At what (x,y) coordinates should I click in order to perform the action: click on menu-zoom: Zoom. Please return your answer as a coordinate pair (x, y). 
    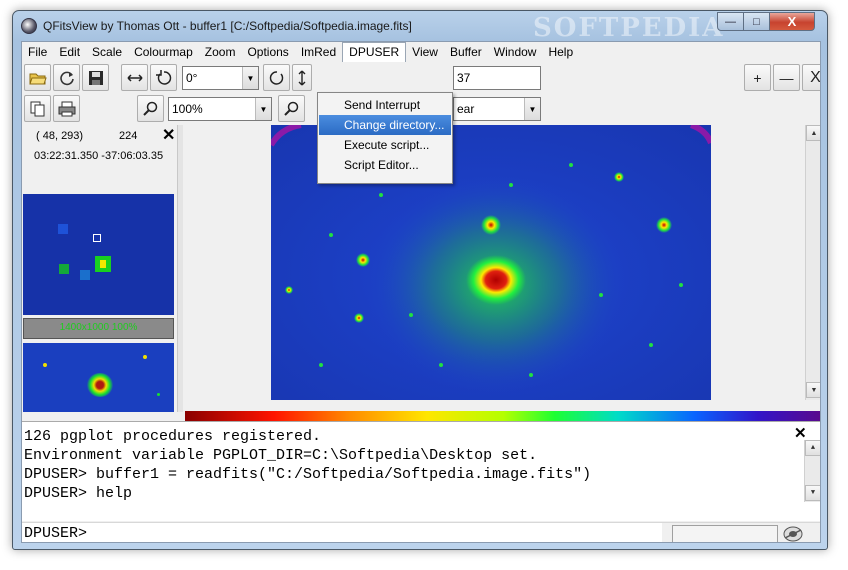
    Looking at the image, I should click on (220, 52).